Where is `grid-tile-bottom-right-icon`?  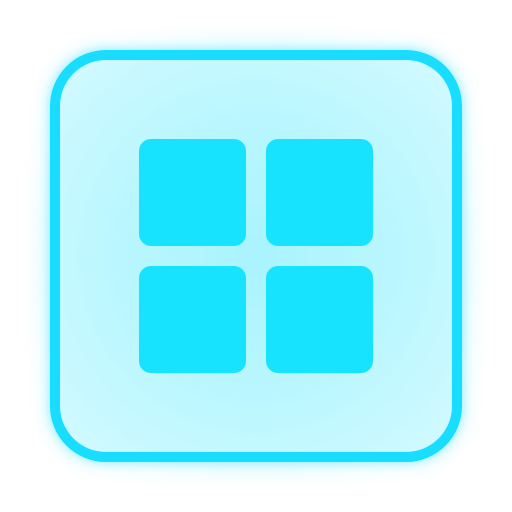 grid-tile-bottom-right-icon is located at coordinates (319, 319).